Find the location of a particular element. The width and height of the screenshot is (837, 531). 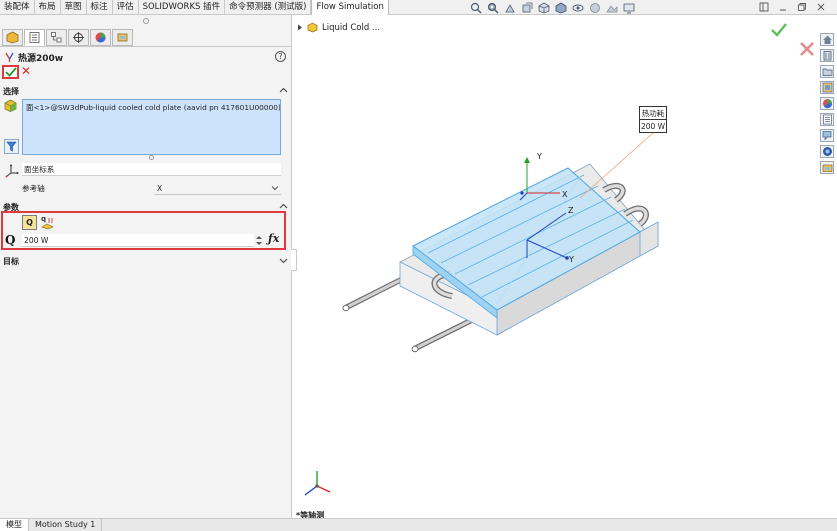

tab-solidworks-addins: SOLIDWORKS 插件 is located at coordinates (182, 7).